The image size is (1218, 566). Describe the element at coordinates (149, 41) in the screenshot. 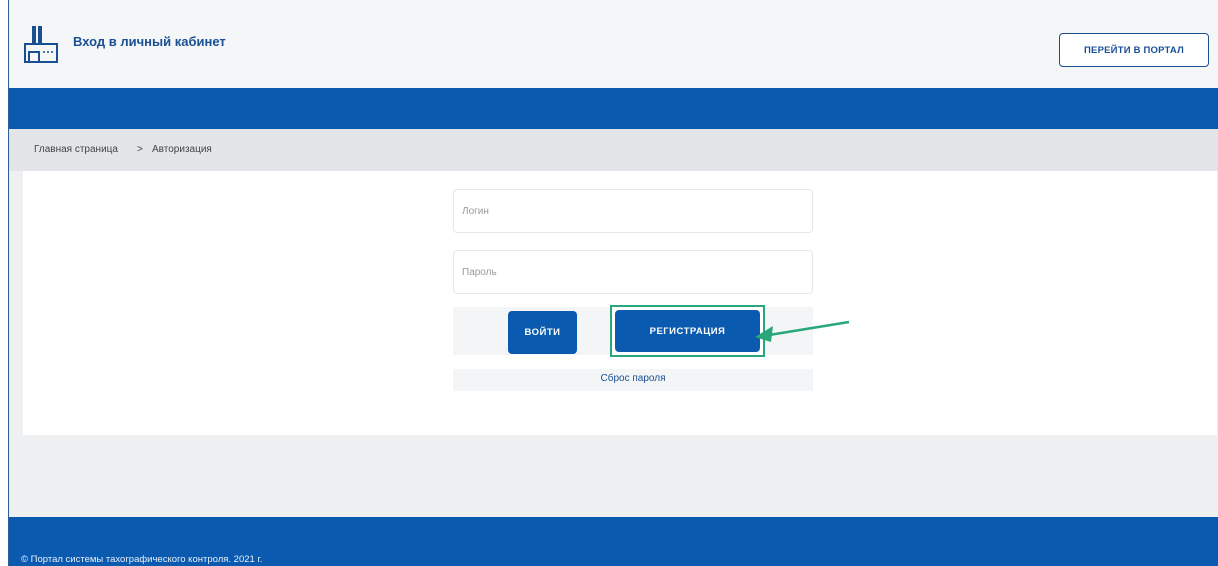

I see `page-title: Вход в личный кабинет` at that location.